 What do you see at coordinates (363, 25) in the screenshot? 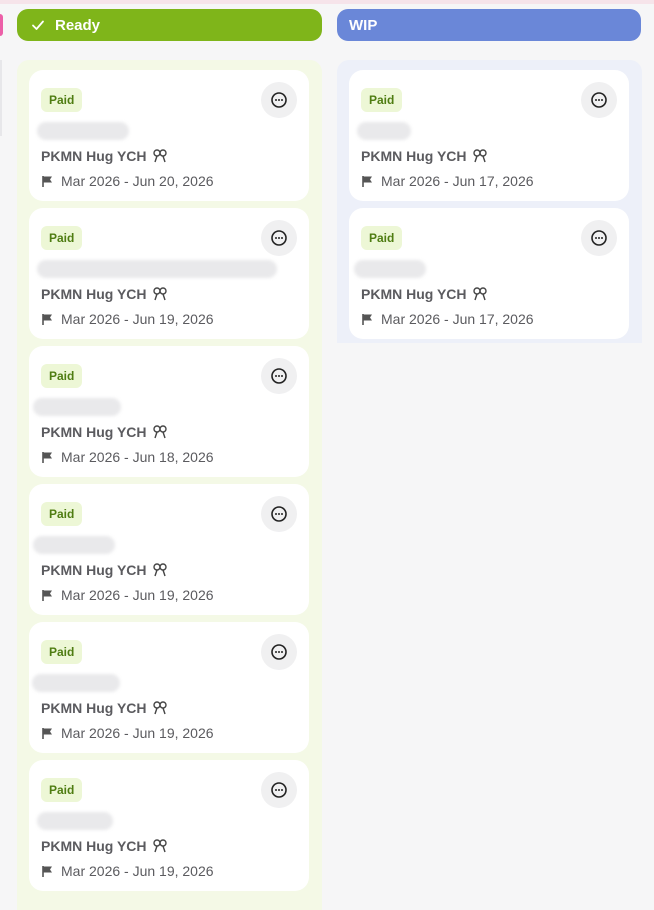
I see `column-title-wip: WIP` at bounding box center [363, 25].